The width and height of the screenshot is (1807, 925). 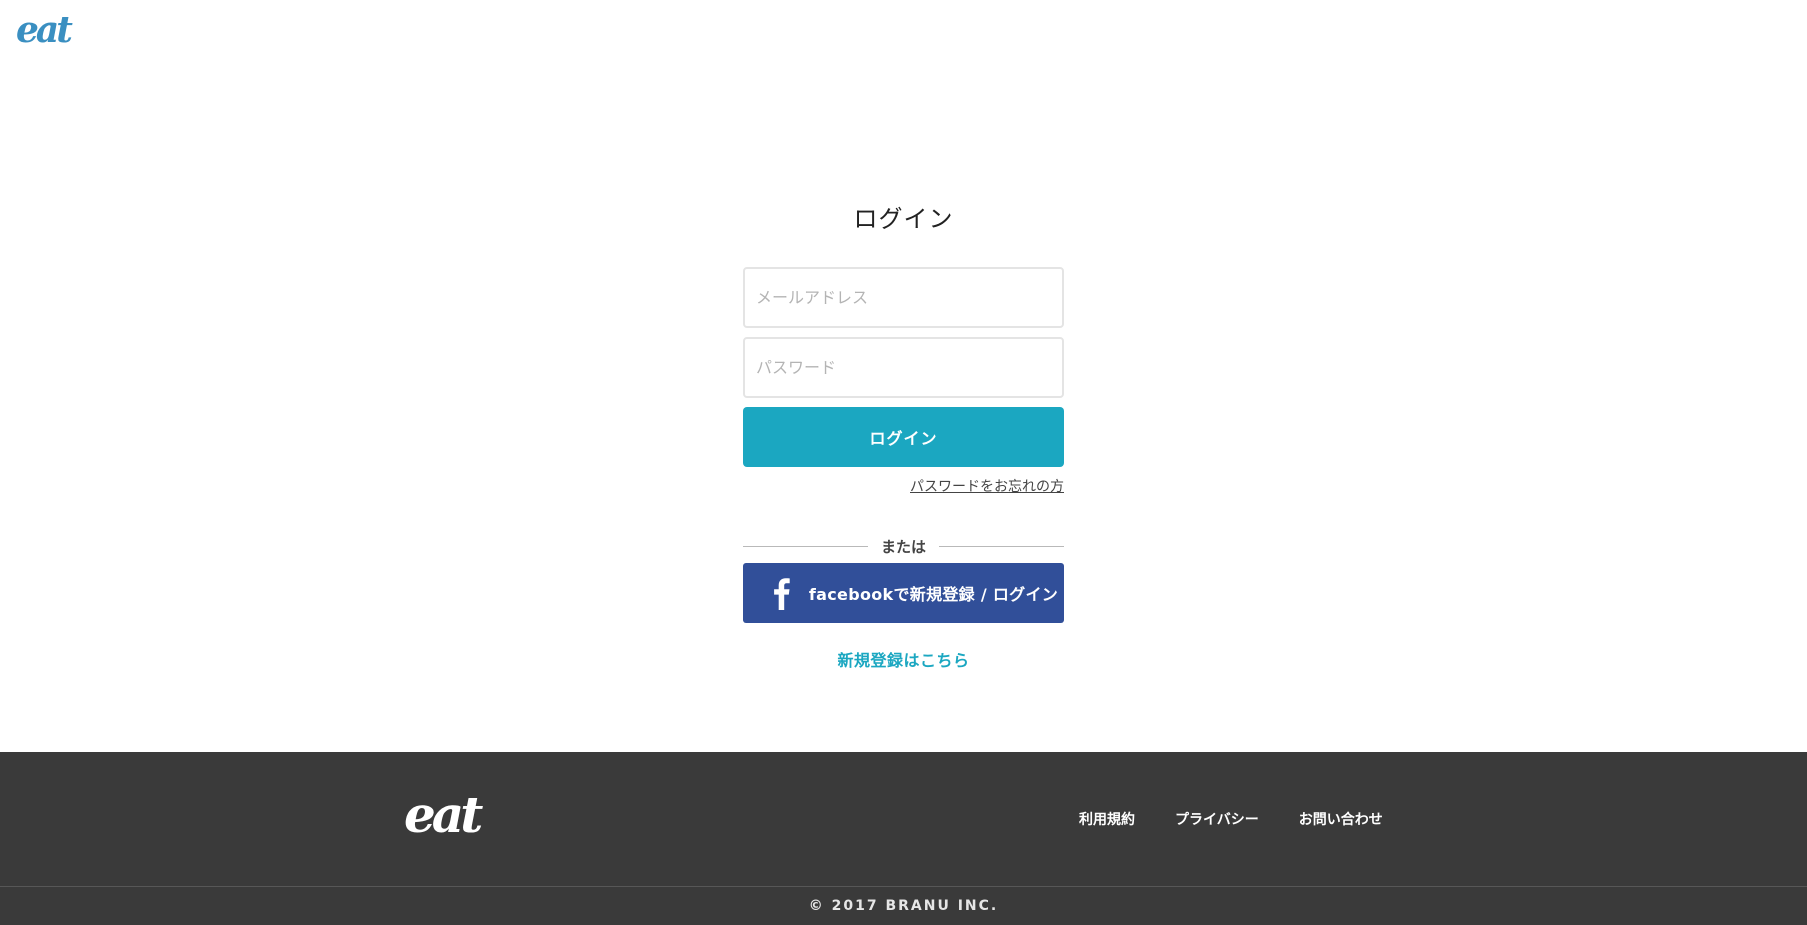 I want to click on facebook-button-label: facebookで新規登録 / ログイン, so click(x=933, y=594).